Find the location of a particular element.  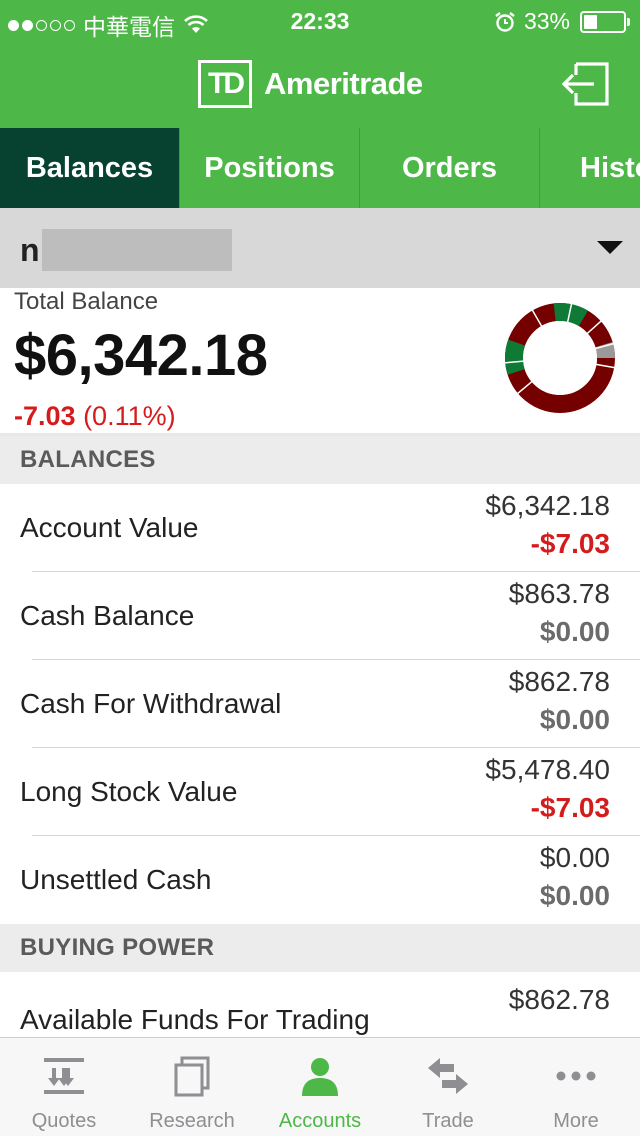

account-name-redaction is located at coordinates (137, 250).